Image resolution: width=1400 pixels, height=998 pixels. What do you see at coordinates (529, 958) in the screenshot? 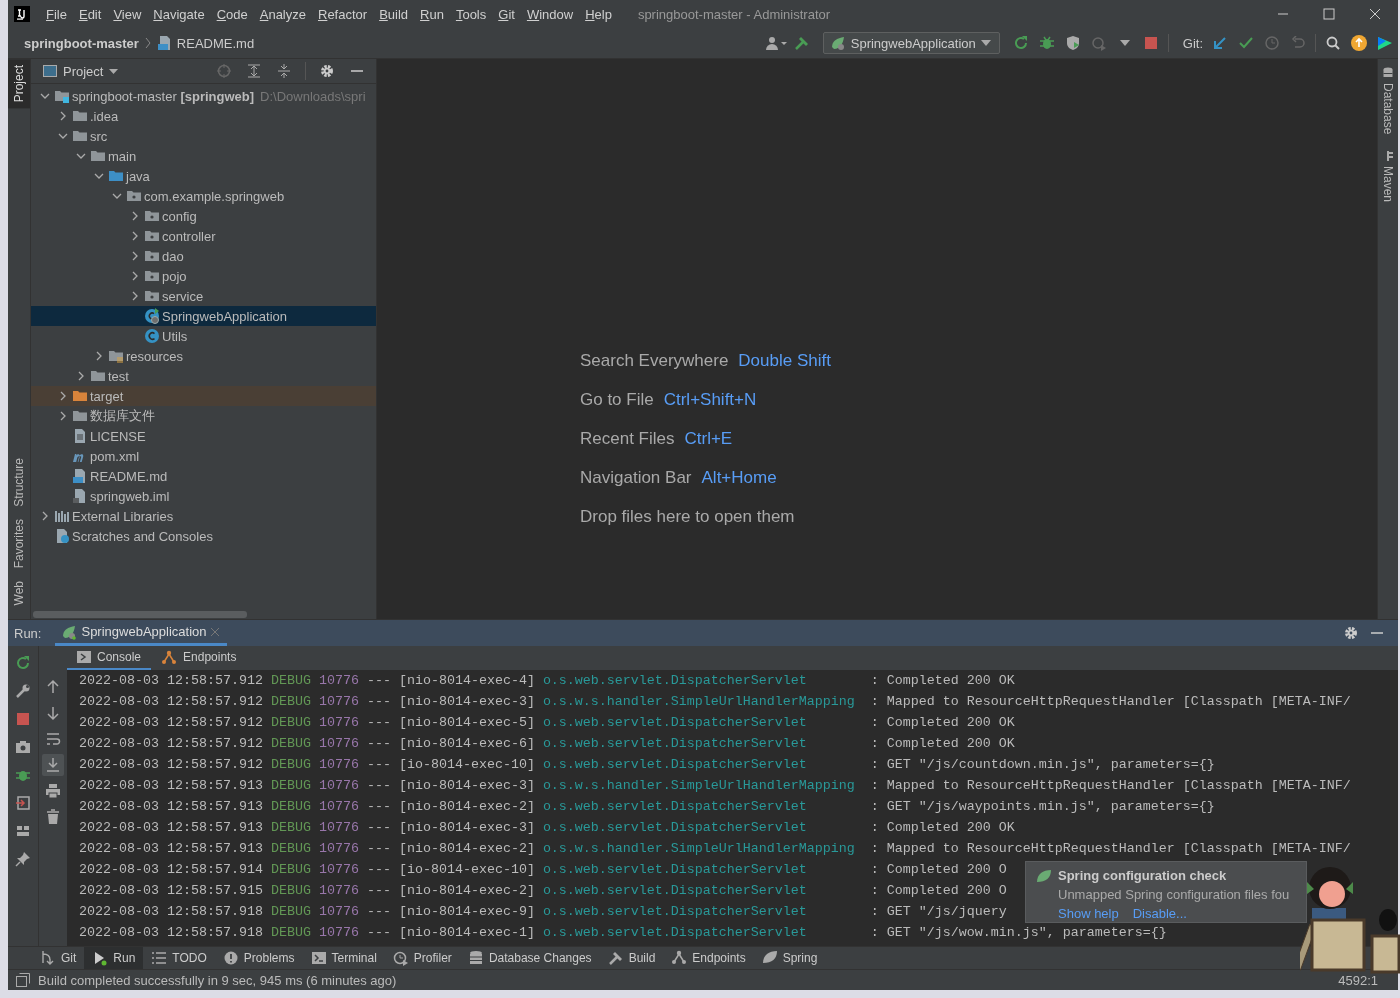
I see `tool-window-tab: Database Changes` at bounding box center [529, 958].